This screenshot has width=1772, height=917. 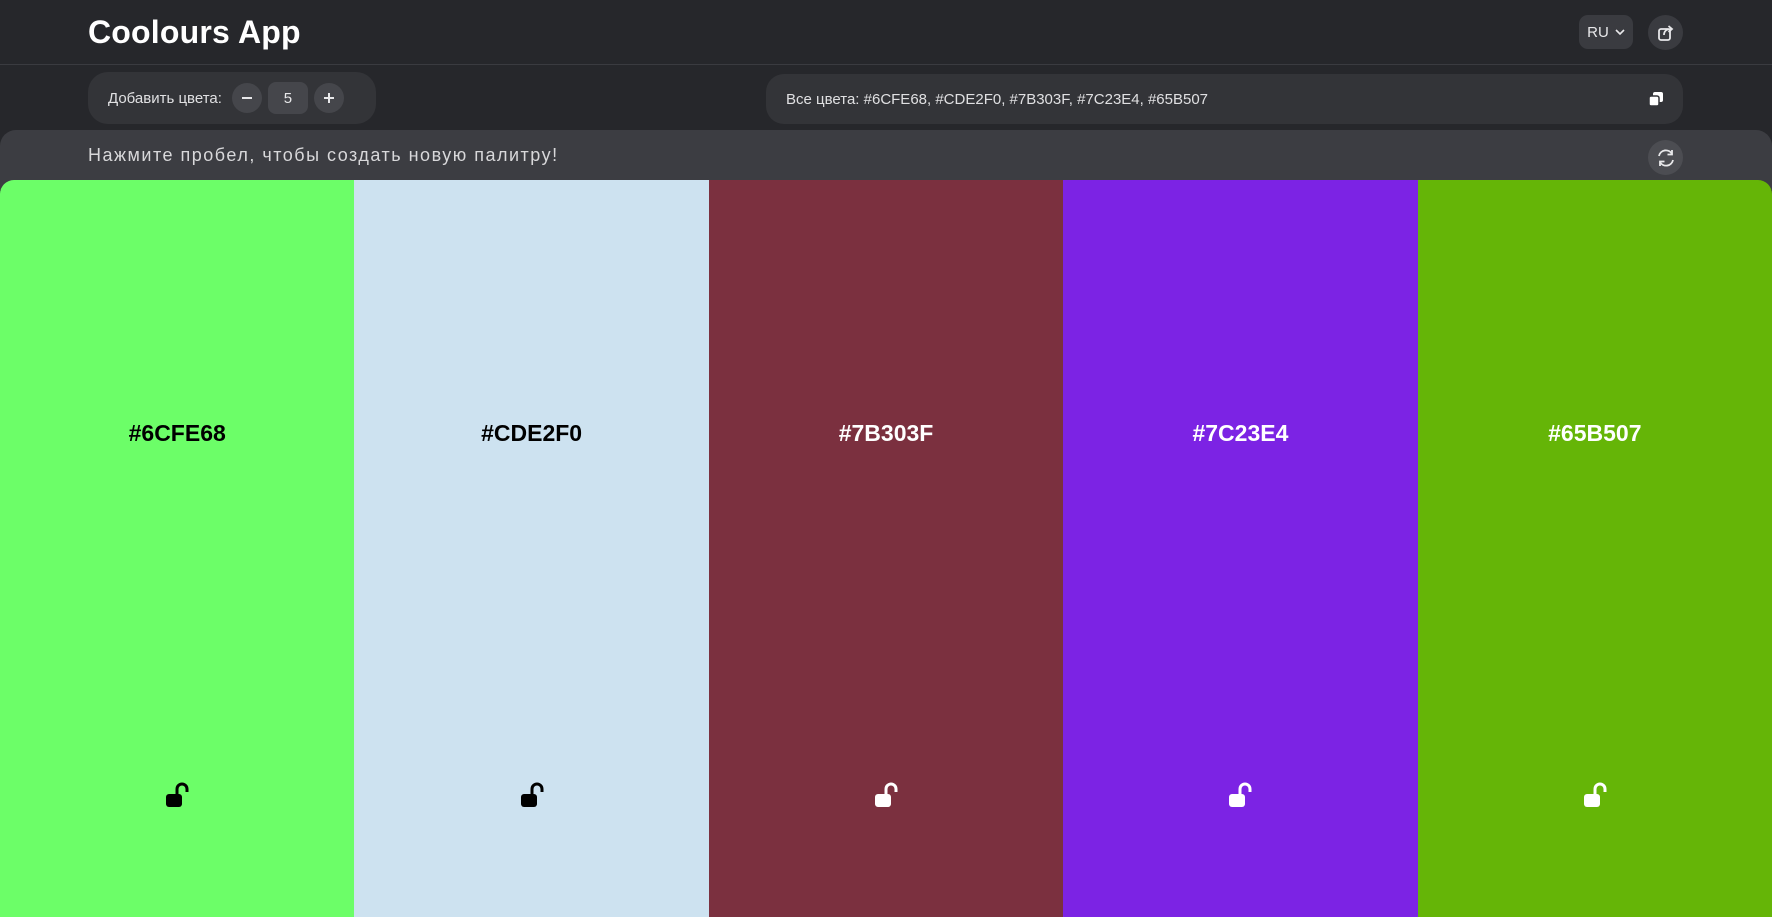 I want to click on color-hex-label: #7C23E4, so click(x=1240, y=433).